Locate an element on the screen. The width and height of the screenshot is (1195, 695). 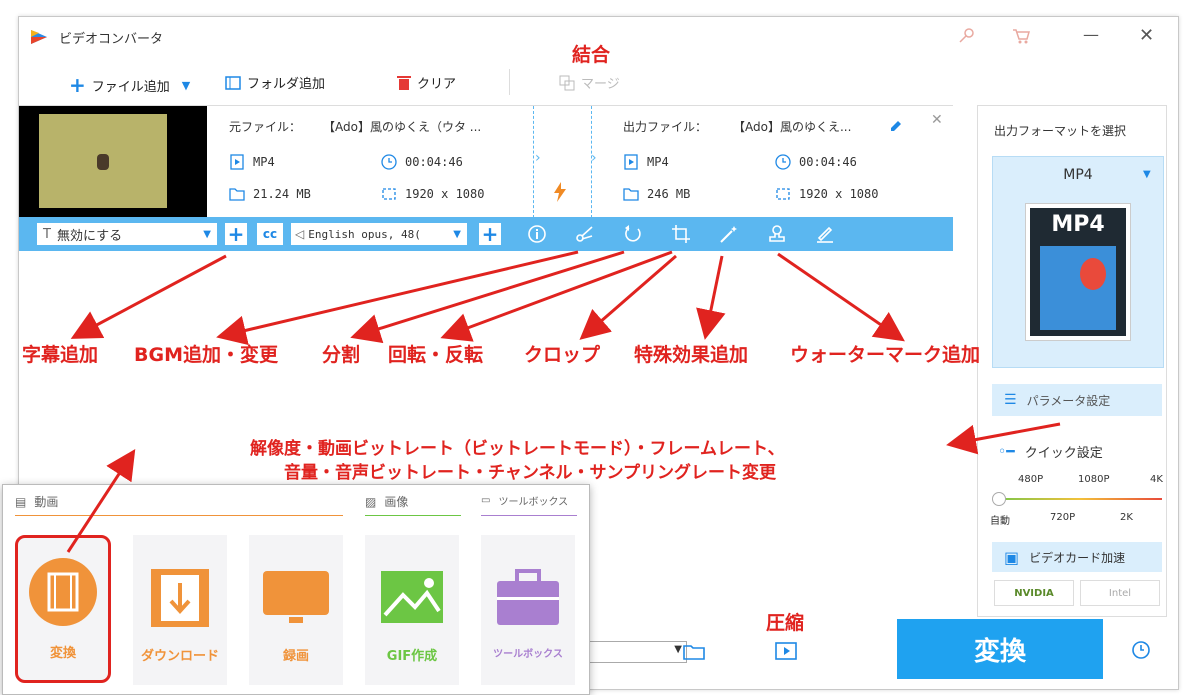
annotation-split: 分割 is located at coordinates (341, 355).